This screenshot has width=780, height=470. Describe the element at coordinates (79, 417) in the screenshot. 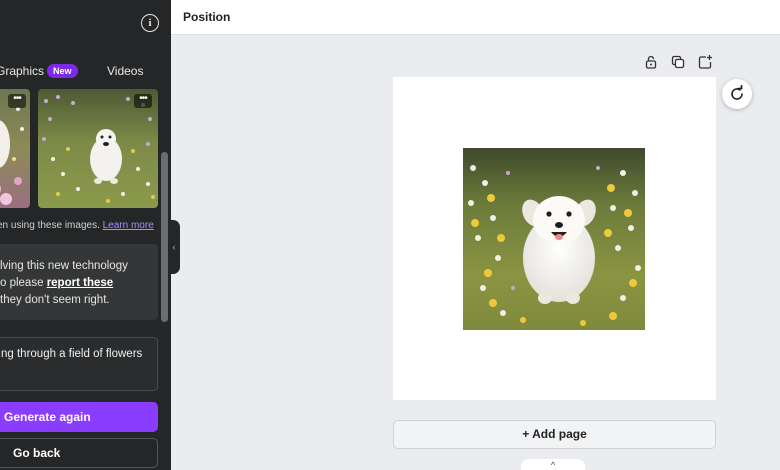

I see `generate-again-button: Generate again` at that location.